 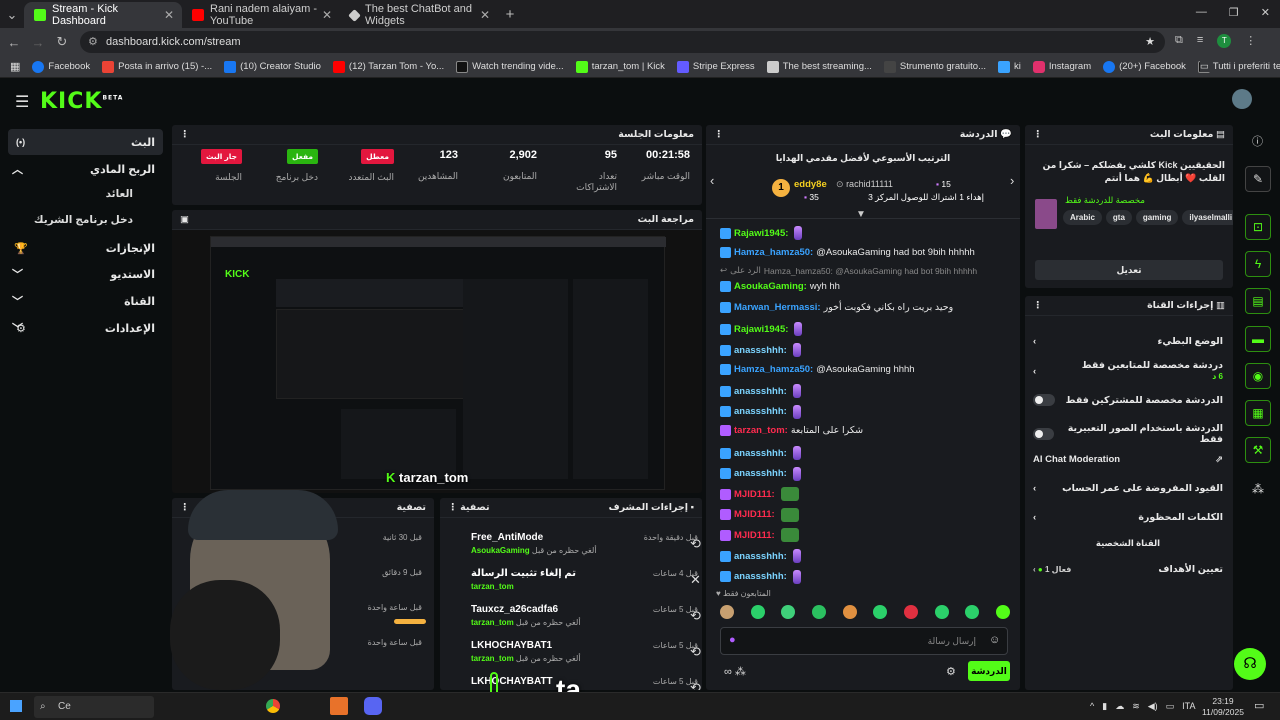 I want to click on menu-kebab-icon: ⋮, so click(x=1250, y=41).